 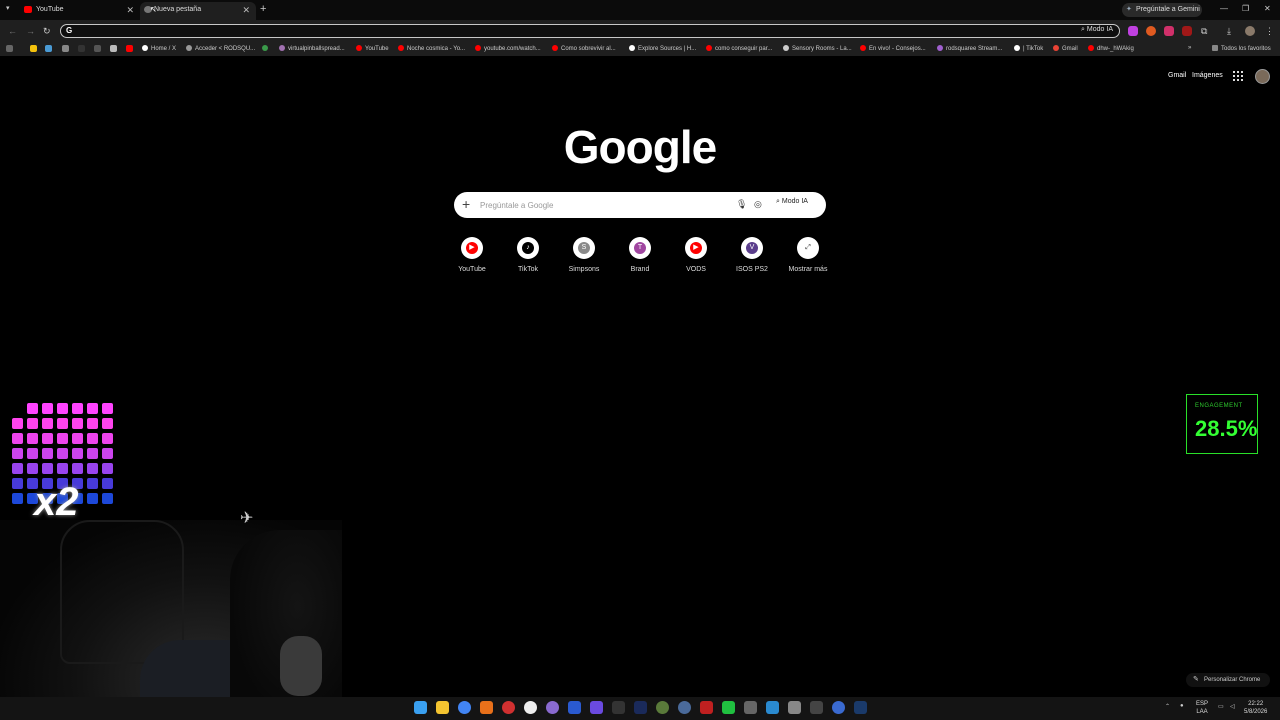 What do you see at coordinates (466, 204) in the screenshot?
I see `add-icon: +` at bounding box center [466, 204].